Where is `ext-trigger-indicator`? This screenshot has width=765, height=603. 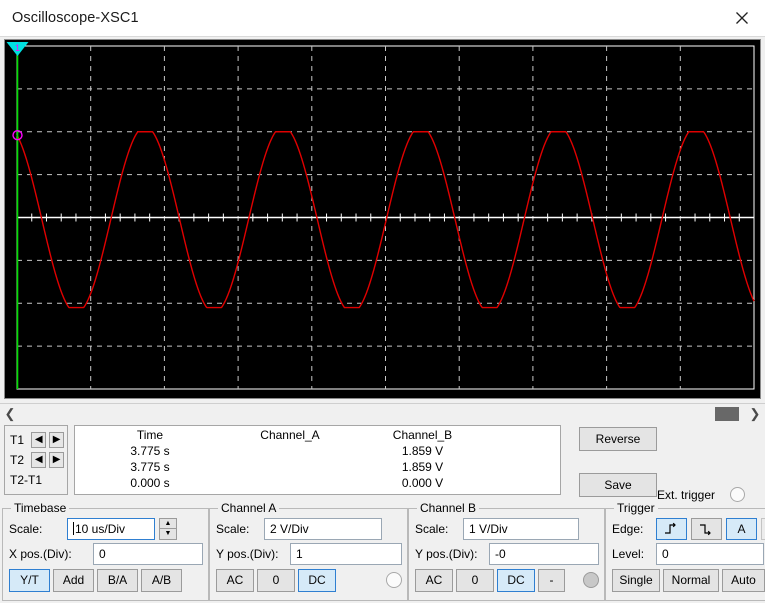 ext-trigger-indicator is located at coordinates (737, 494).